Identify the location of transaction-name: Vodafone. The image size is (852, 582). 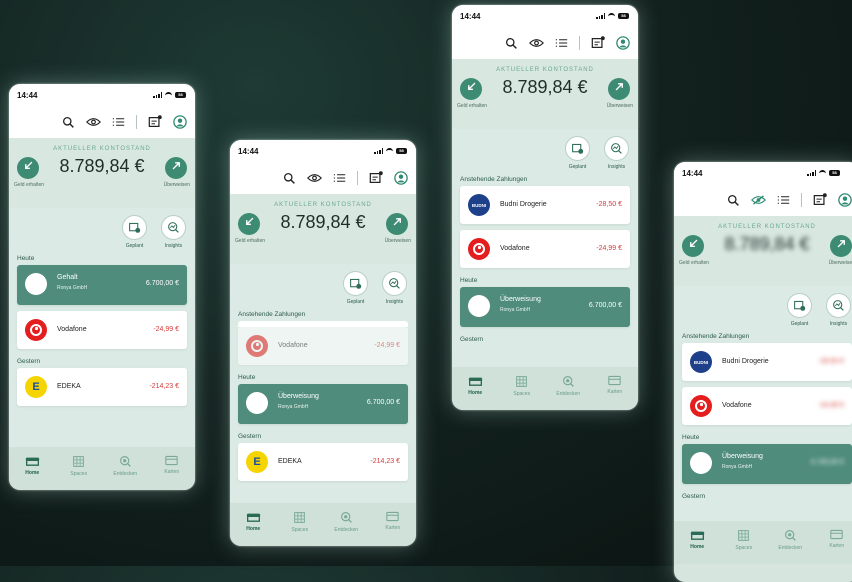
(515, 248).